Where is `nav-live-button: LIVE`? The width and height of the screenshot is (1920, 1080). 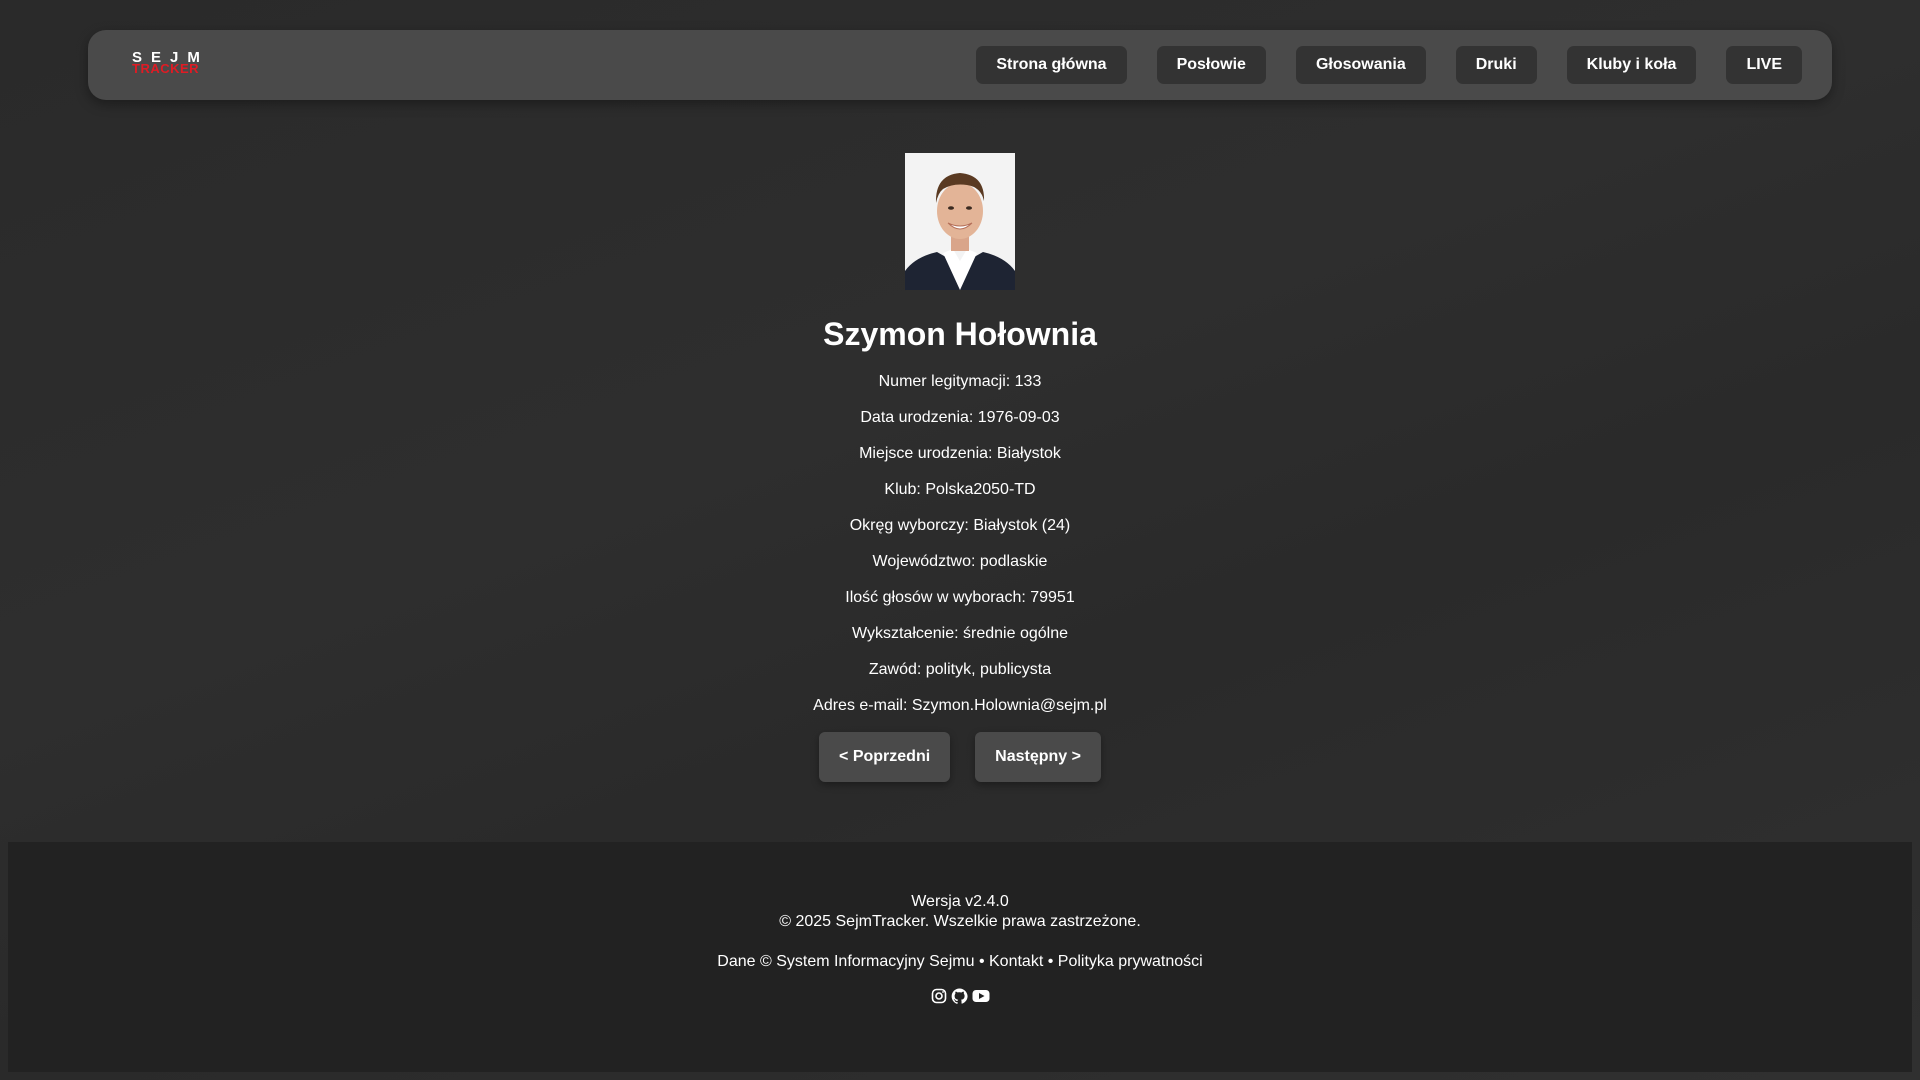
nav-live-button: LIVE is located at coordinates (1764, 65).